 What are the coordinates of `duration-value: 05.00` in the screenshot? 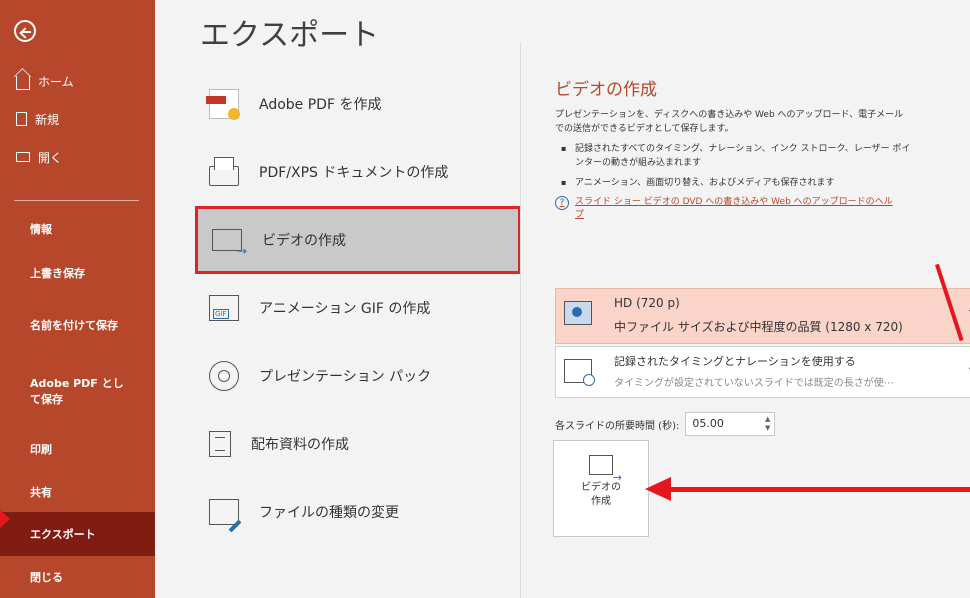 It's located at (708, 423).